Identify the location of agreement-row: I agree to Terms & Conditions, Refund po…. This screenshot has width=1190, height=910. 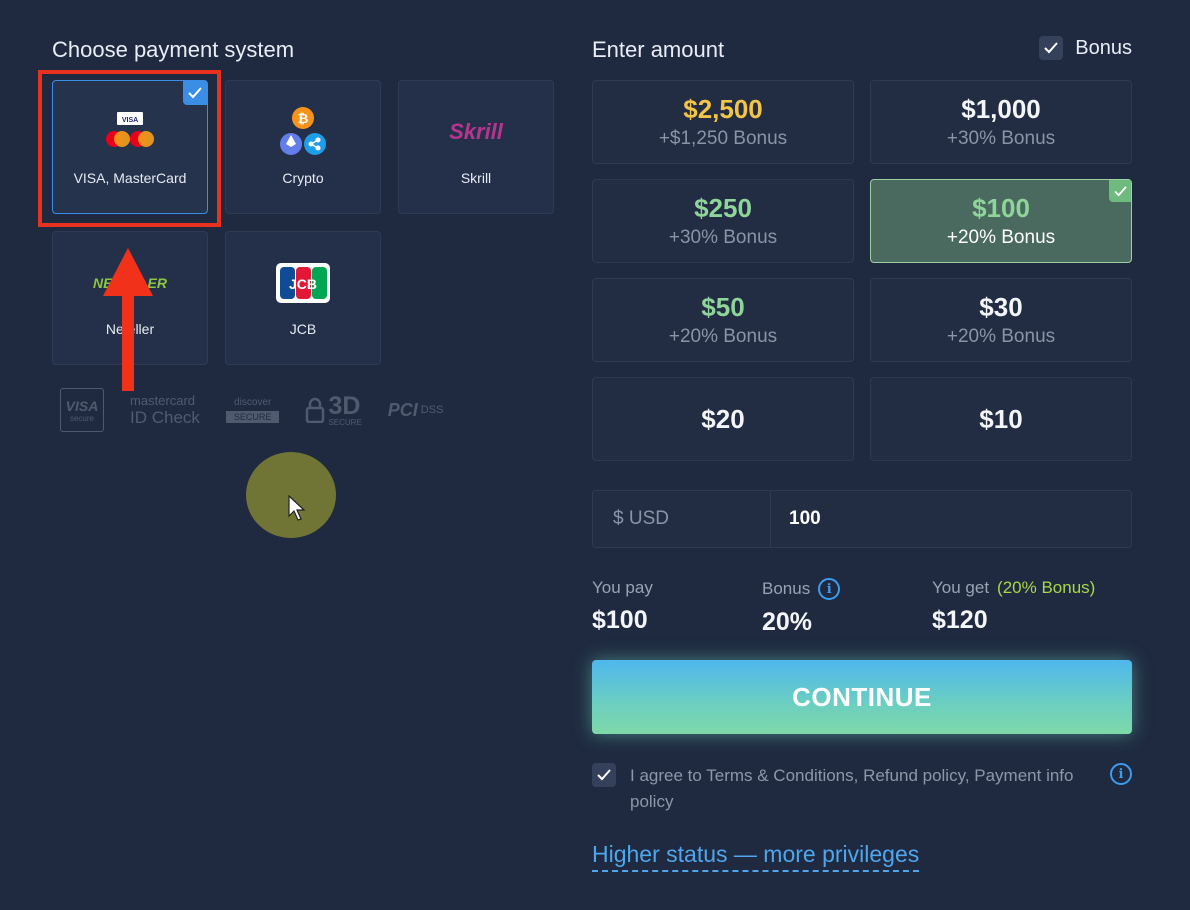
(862, 789).